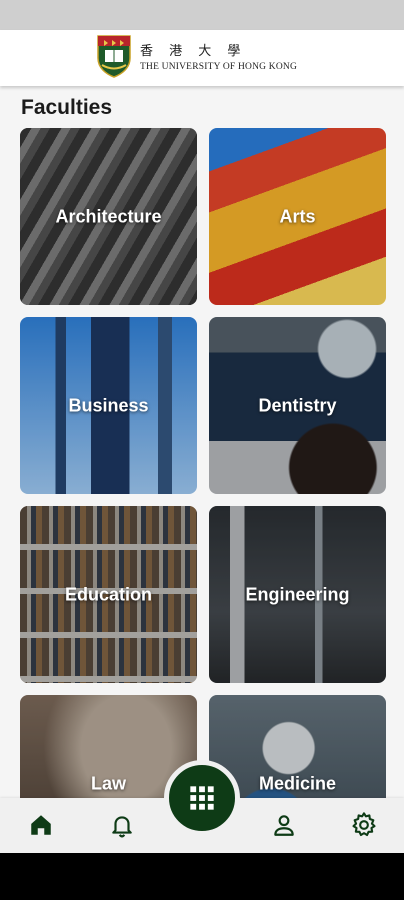 The image size is (404, 900). I want to click on faculty-label: Dentistry, so click(297, 405).